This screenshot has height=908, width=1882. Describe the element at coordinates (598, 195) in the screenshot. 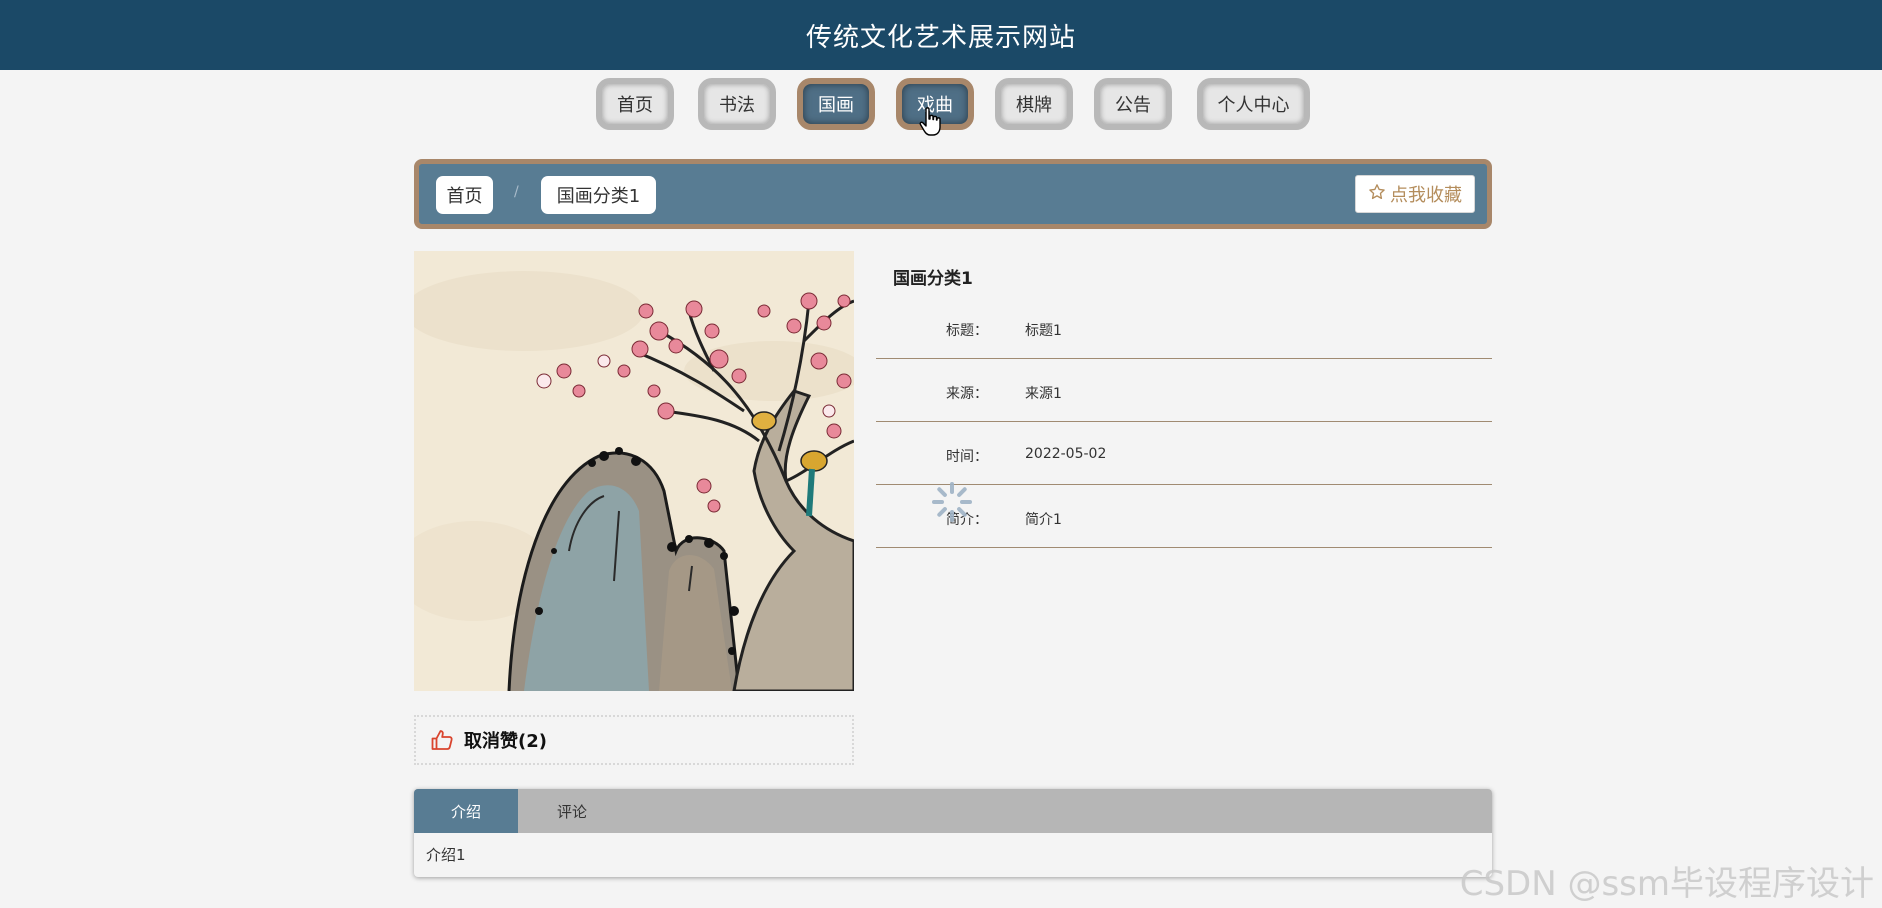

I see `breadcrumb-current: 国画分类1` at that location.